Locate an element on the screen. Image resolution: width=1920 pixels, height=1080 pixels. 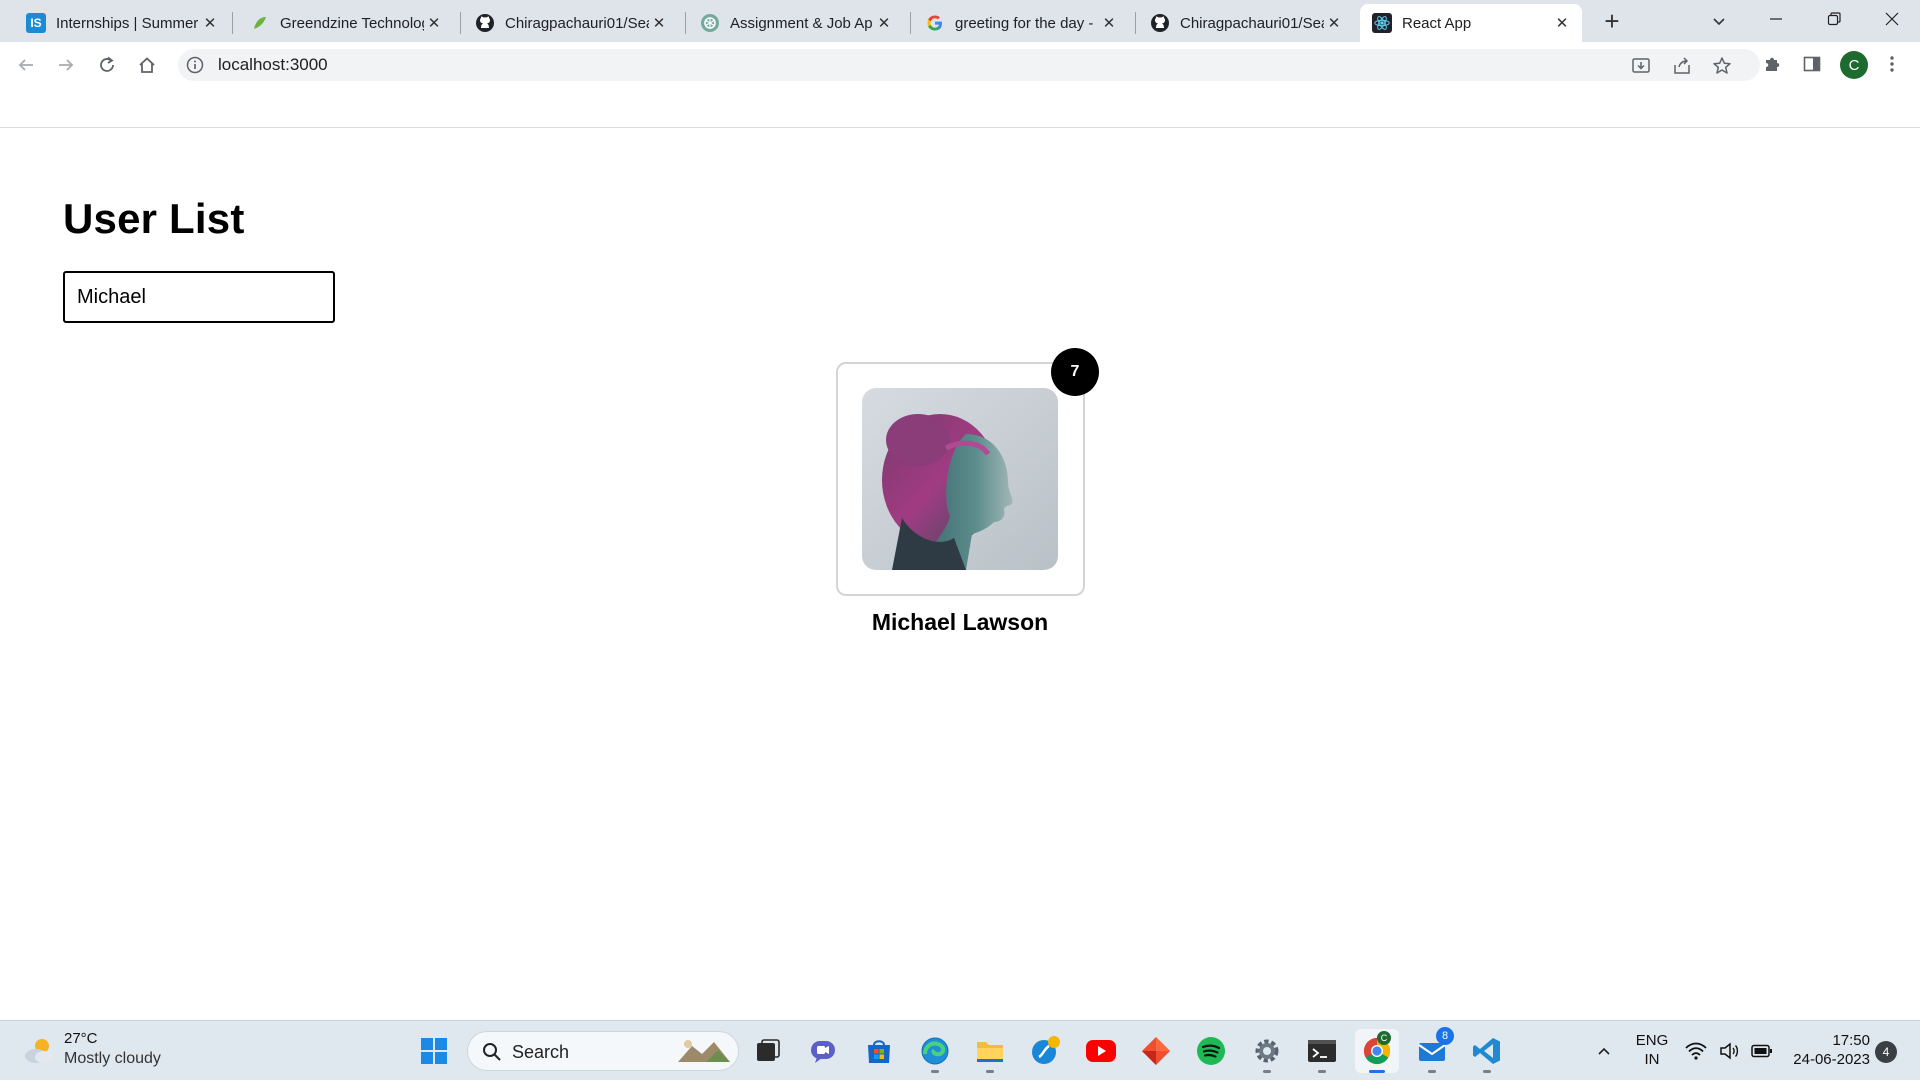
weather-condition: Mostly cloudy is located at coordinates (112, 1058).